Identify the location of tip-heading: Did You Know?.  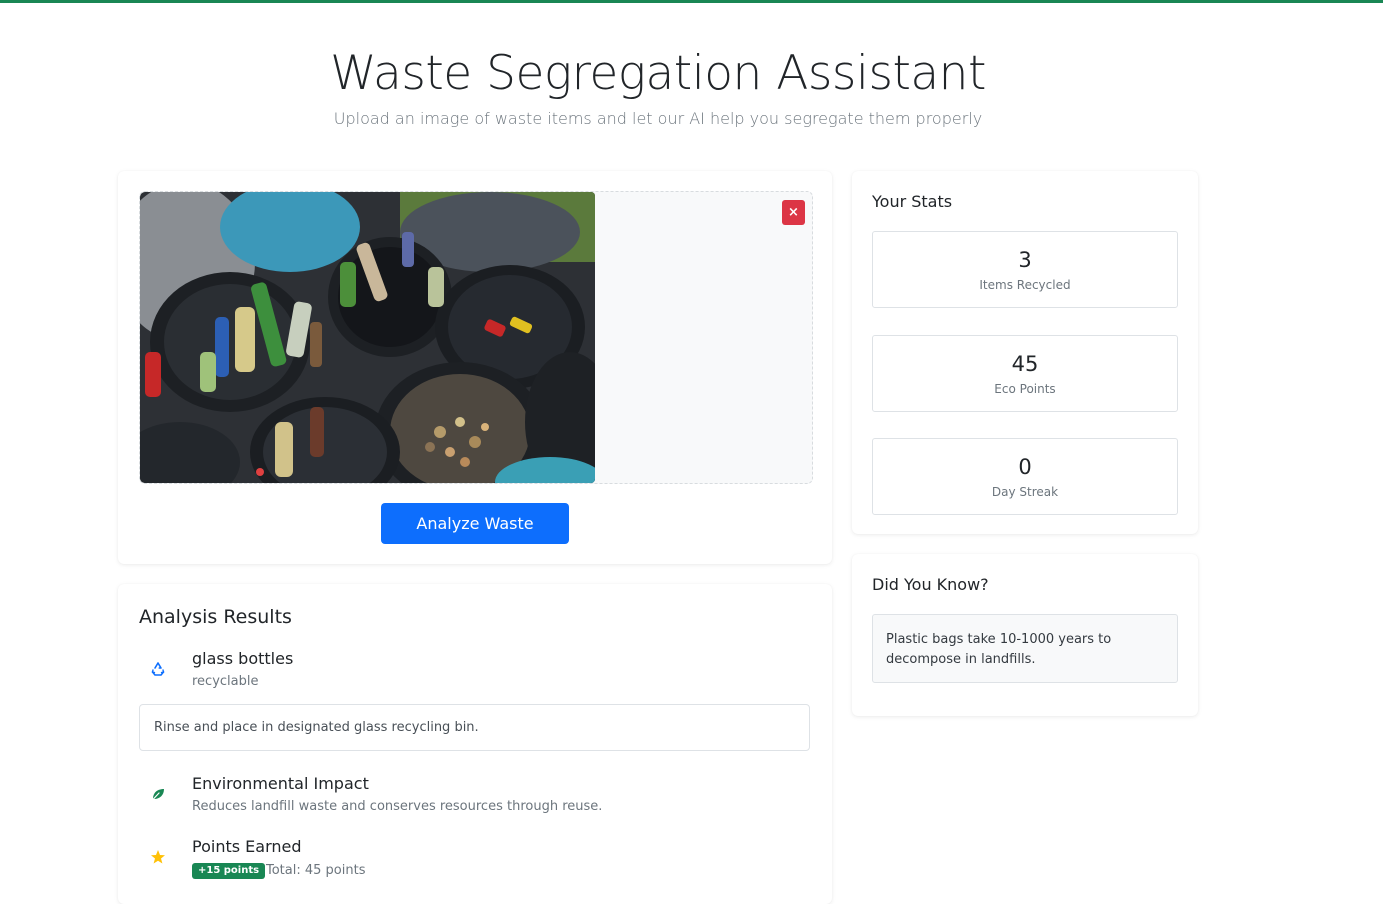
(930, 584).